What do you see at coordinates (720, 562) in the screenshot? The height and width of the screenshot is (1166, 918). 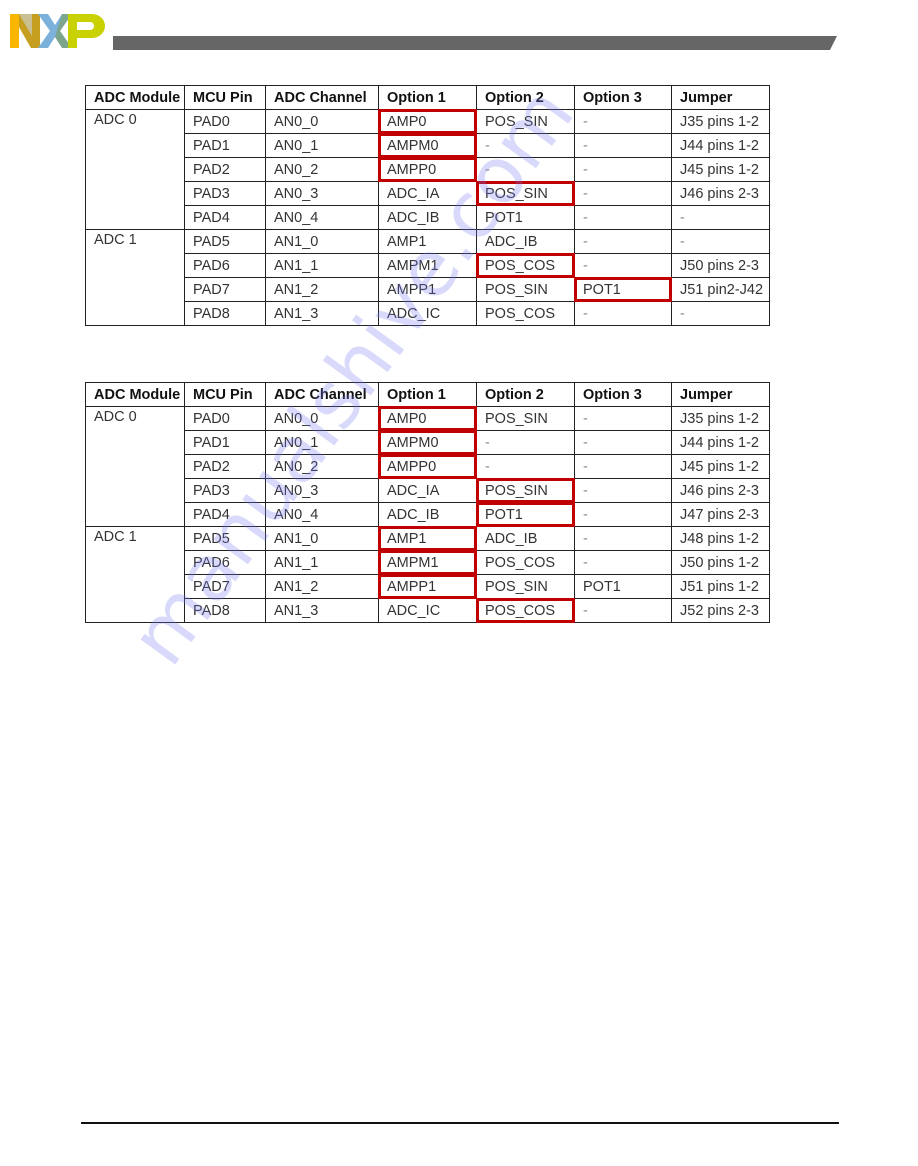 I see `jumper-cell: J50 pins 1-2` at bounding box center [720, 562].